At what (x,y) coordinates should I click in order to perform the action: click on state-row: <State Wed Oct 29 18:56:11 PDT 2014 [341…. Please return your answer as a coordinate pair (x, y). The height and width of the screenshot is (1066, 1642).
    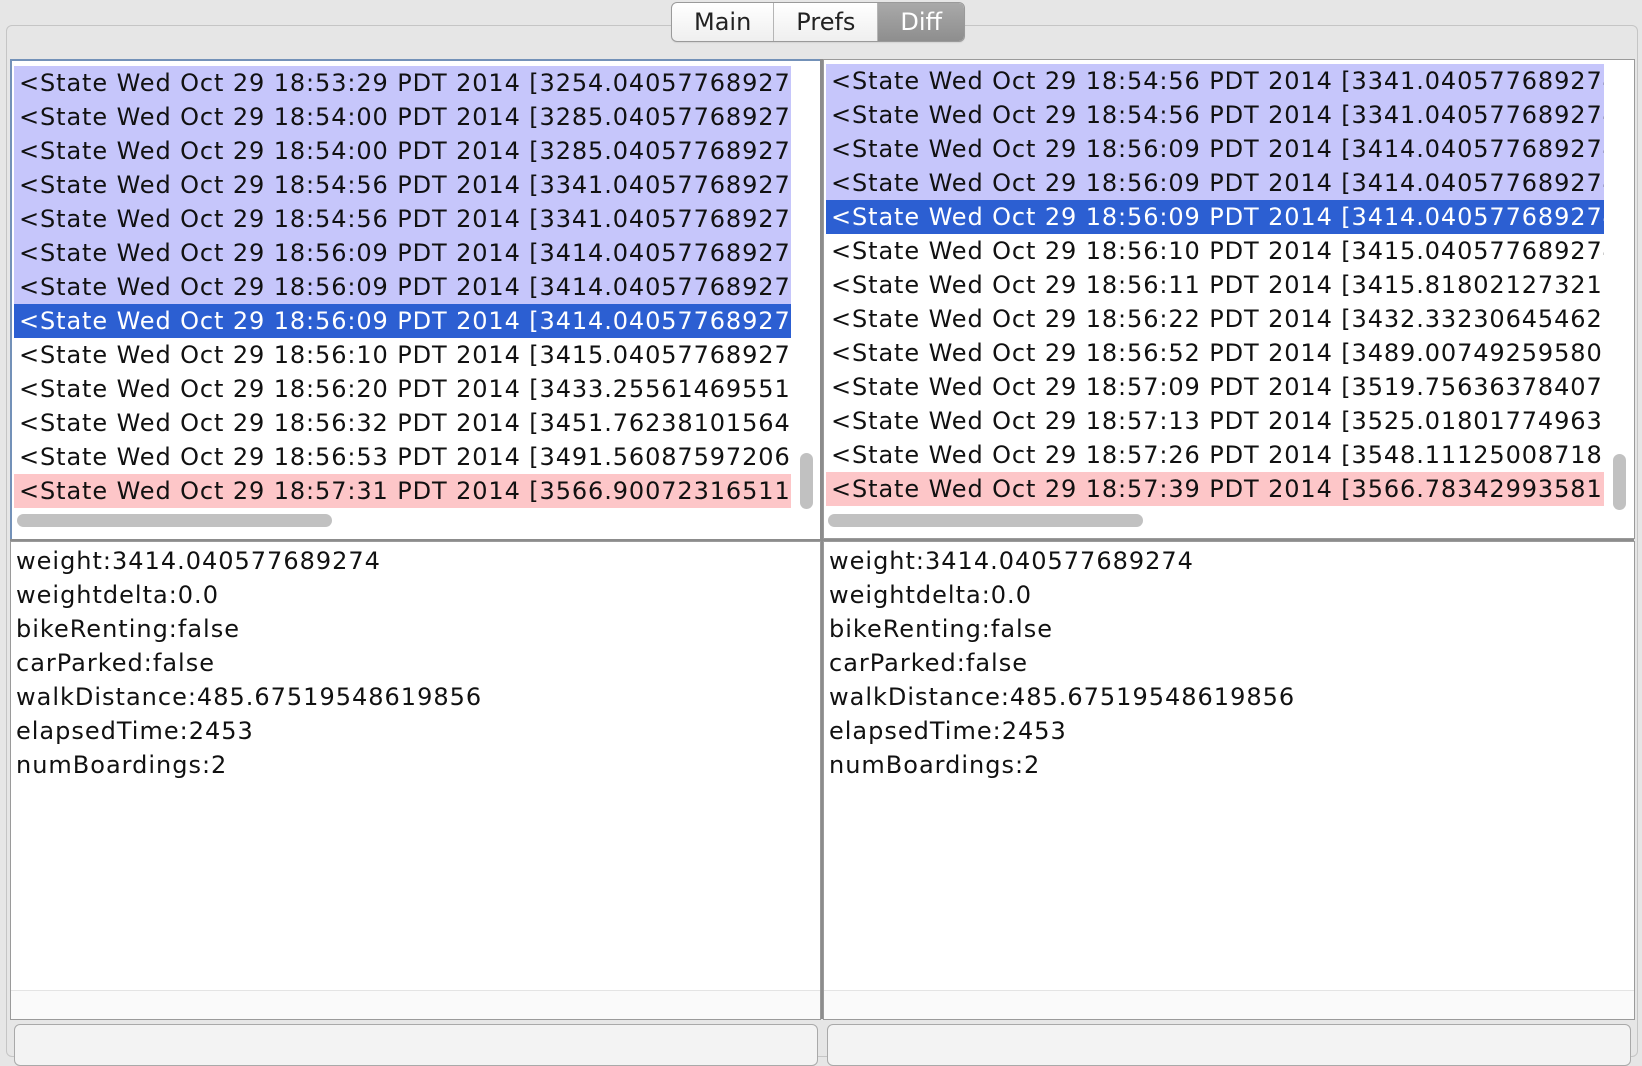
    Looking at the image, I should click on (1215, 285).